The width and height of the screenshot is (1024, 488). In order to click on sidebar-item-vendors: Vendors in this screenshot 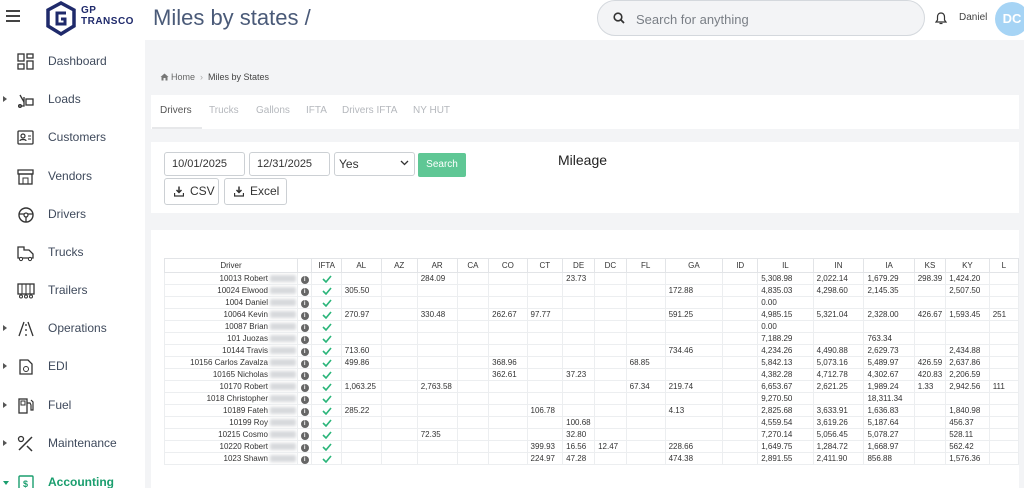, I will do `click(72, 177)`.